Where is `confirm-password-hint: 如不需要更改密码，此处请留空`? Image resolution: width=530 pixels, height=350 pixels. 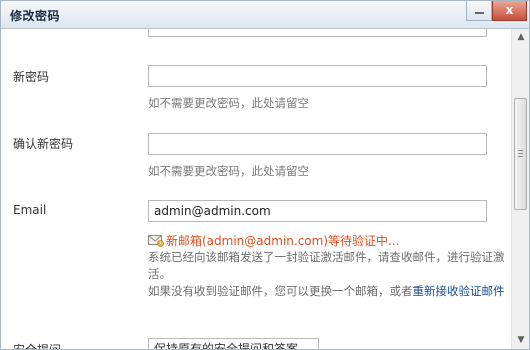
confirm-password-hint: 如不需要更改密码，此处请留空 is located at coordinates (228, 171).